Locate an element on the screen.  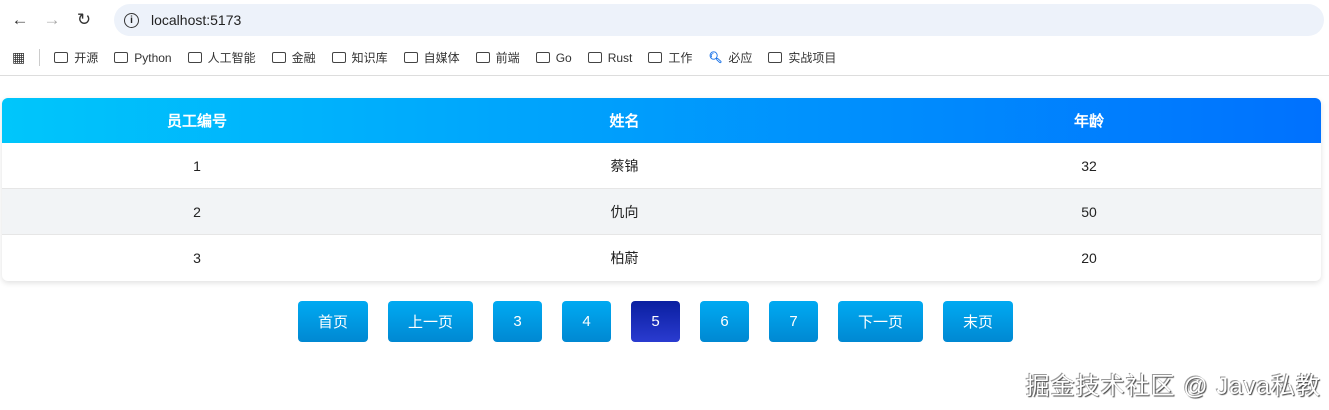
page-button-5-current: 5 is located at coordinates (656, 321).